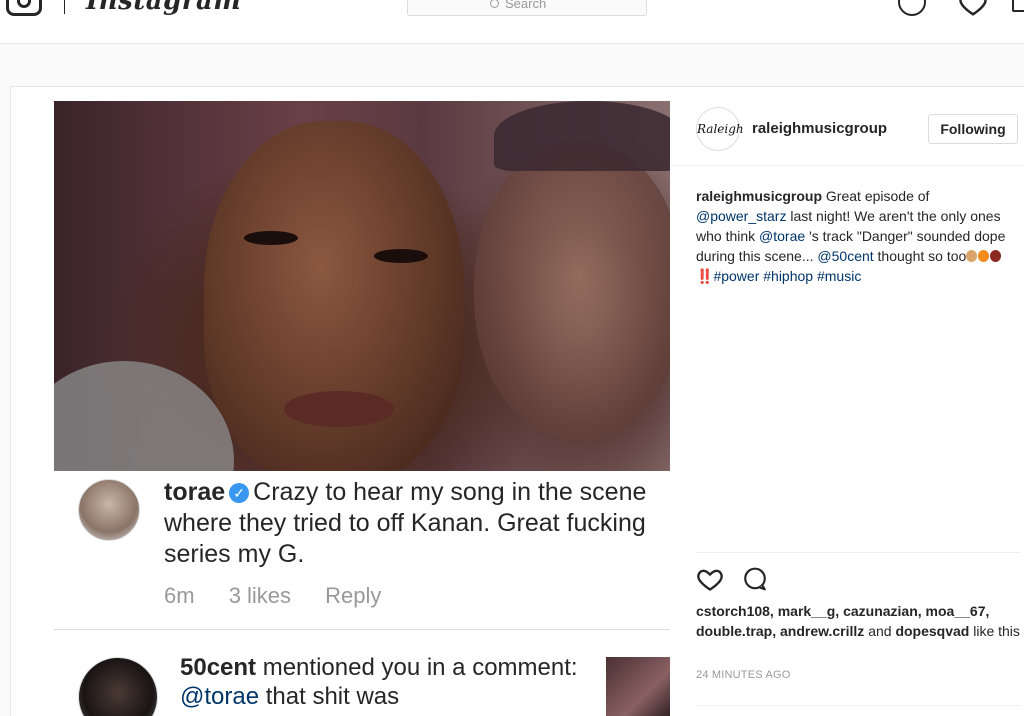 The width and height of the screenshot is (1024, 716). I want to click on notification-after: that shit was, so click(332, 696).